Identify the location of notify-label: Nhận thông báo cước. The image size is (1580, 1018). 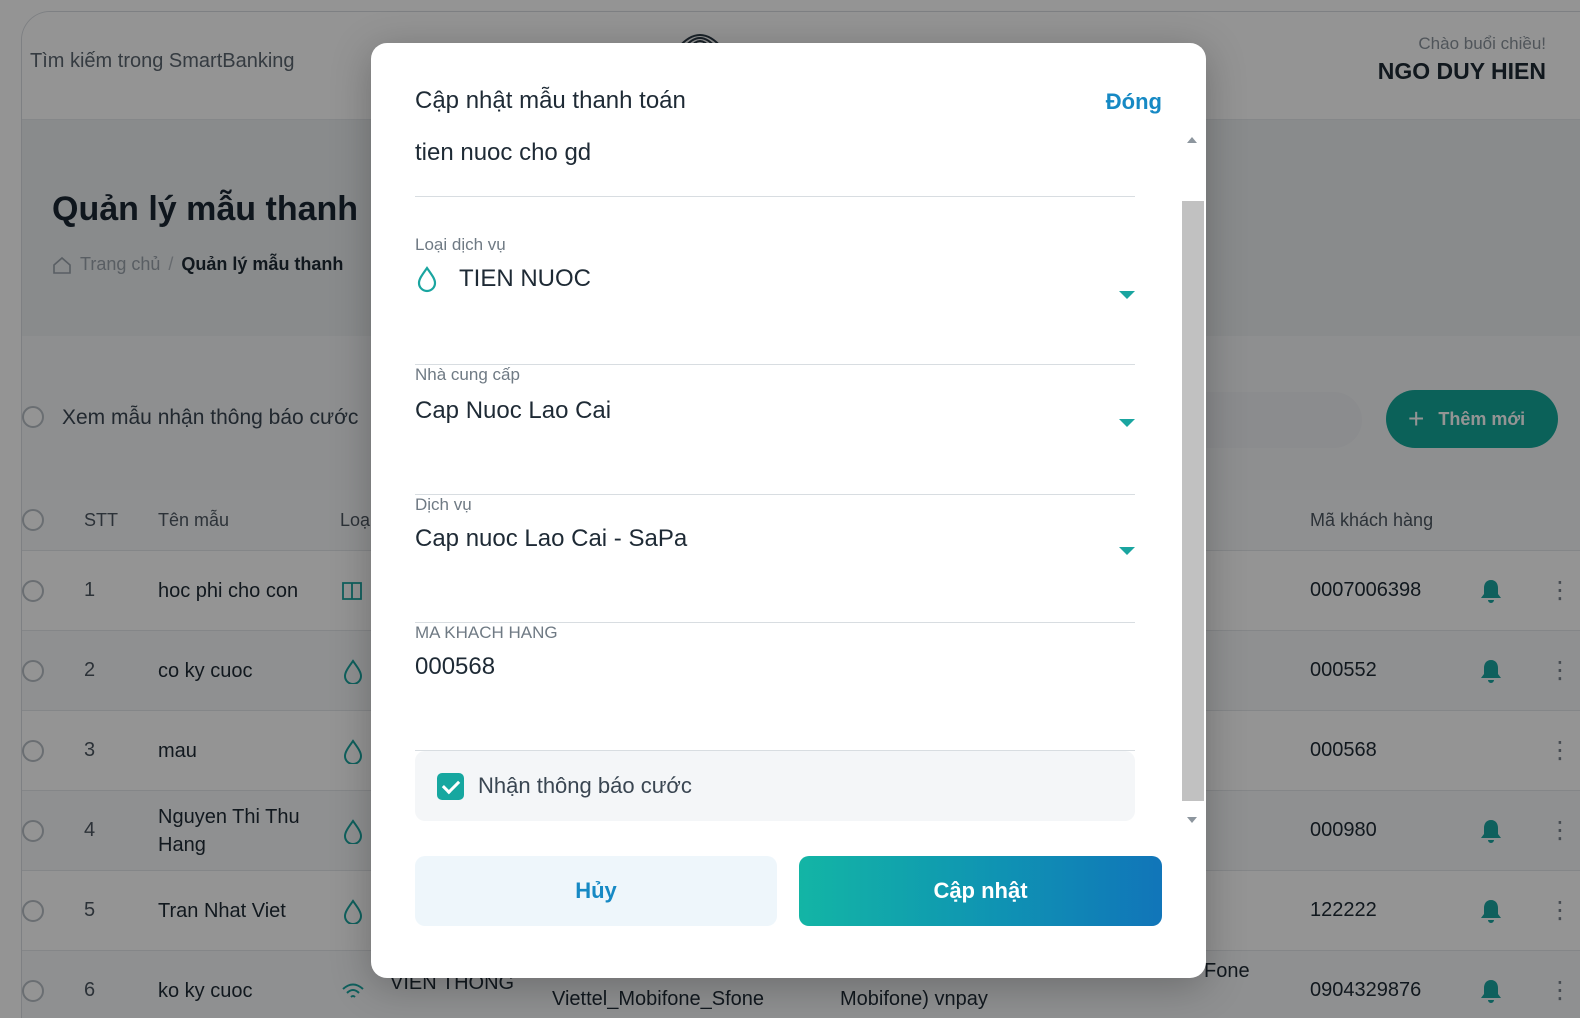
(585, 786).